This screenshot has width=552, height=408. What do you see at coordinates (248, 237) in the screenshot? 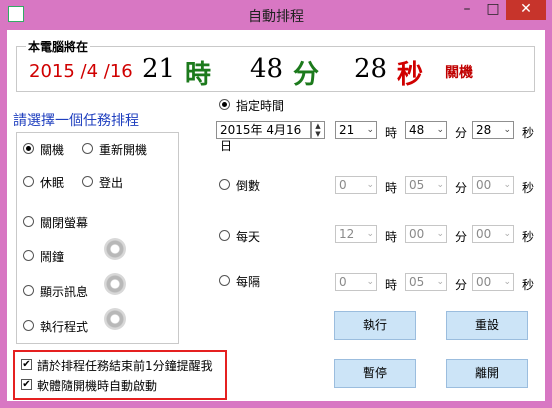
I see `label-daily: 每天` at bounding box center [248, 237].